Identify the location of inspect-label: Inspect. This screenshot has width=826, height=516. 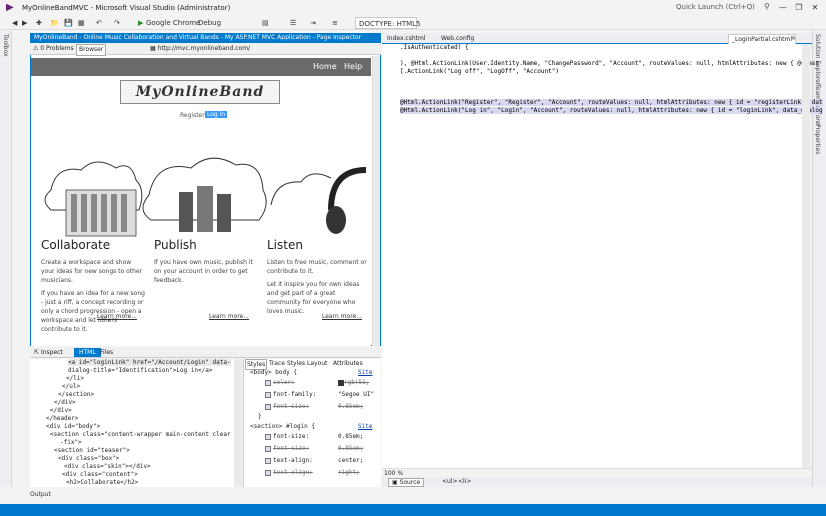
(51, 352).